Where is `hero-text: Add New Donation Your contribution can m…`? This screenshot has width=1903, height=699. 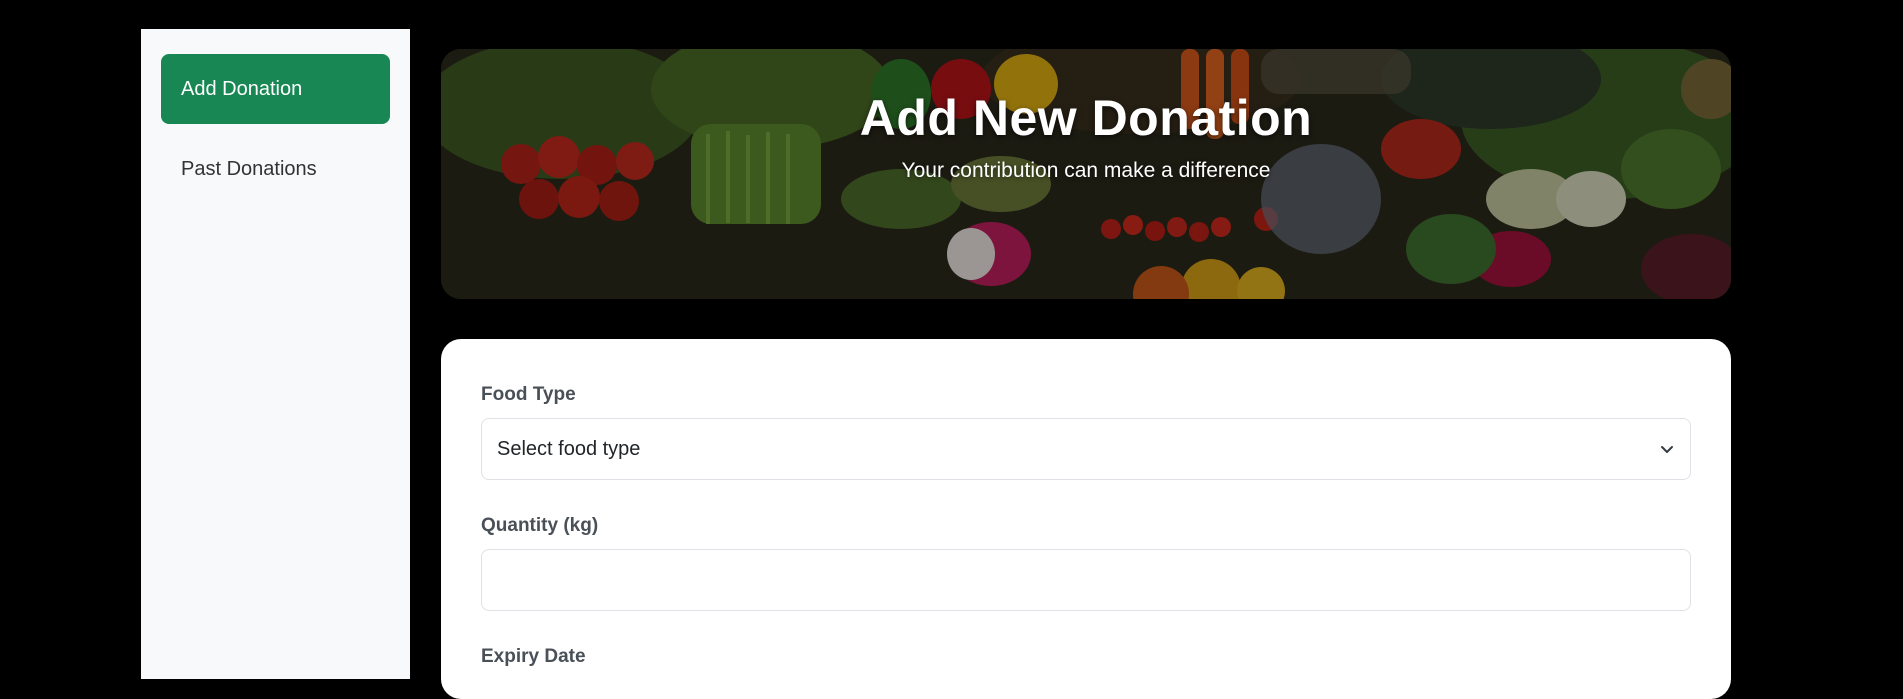
hero-text: Add New Donation Your contribution can m… is located at coordinates (1086, 136).